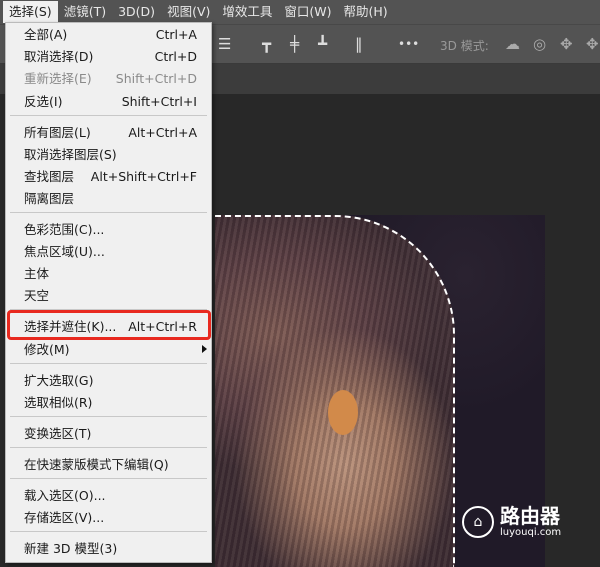 The width and height of the screenshot is (600, 567). What do you see at coordinates (108, 133) in the screenshot?
I see `menu-item: 所有图层(L) Alt+Ctrl+A` at bounding box center [108, 133].